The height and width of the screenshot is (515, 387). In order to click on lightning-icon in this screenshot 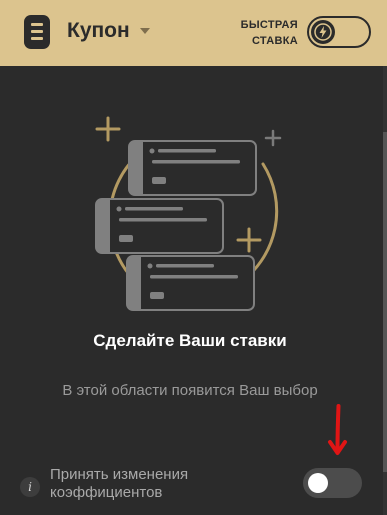, I will do `click(323, 32)`.